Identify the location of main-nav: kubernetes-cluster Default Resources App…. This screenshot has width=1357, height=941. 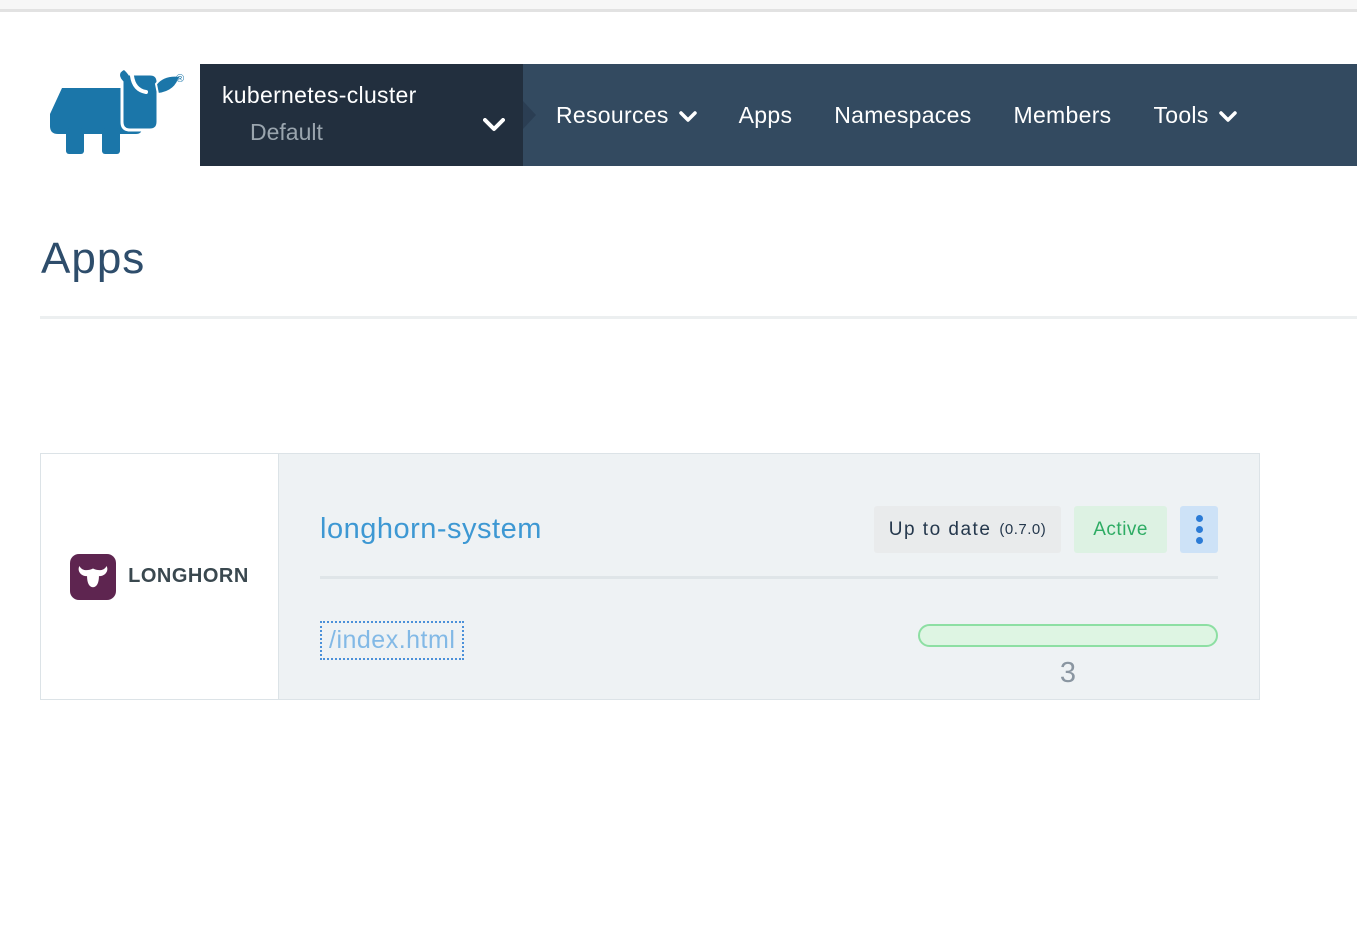
(778, 115).